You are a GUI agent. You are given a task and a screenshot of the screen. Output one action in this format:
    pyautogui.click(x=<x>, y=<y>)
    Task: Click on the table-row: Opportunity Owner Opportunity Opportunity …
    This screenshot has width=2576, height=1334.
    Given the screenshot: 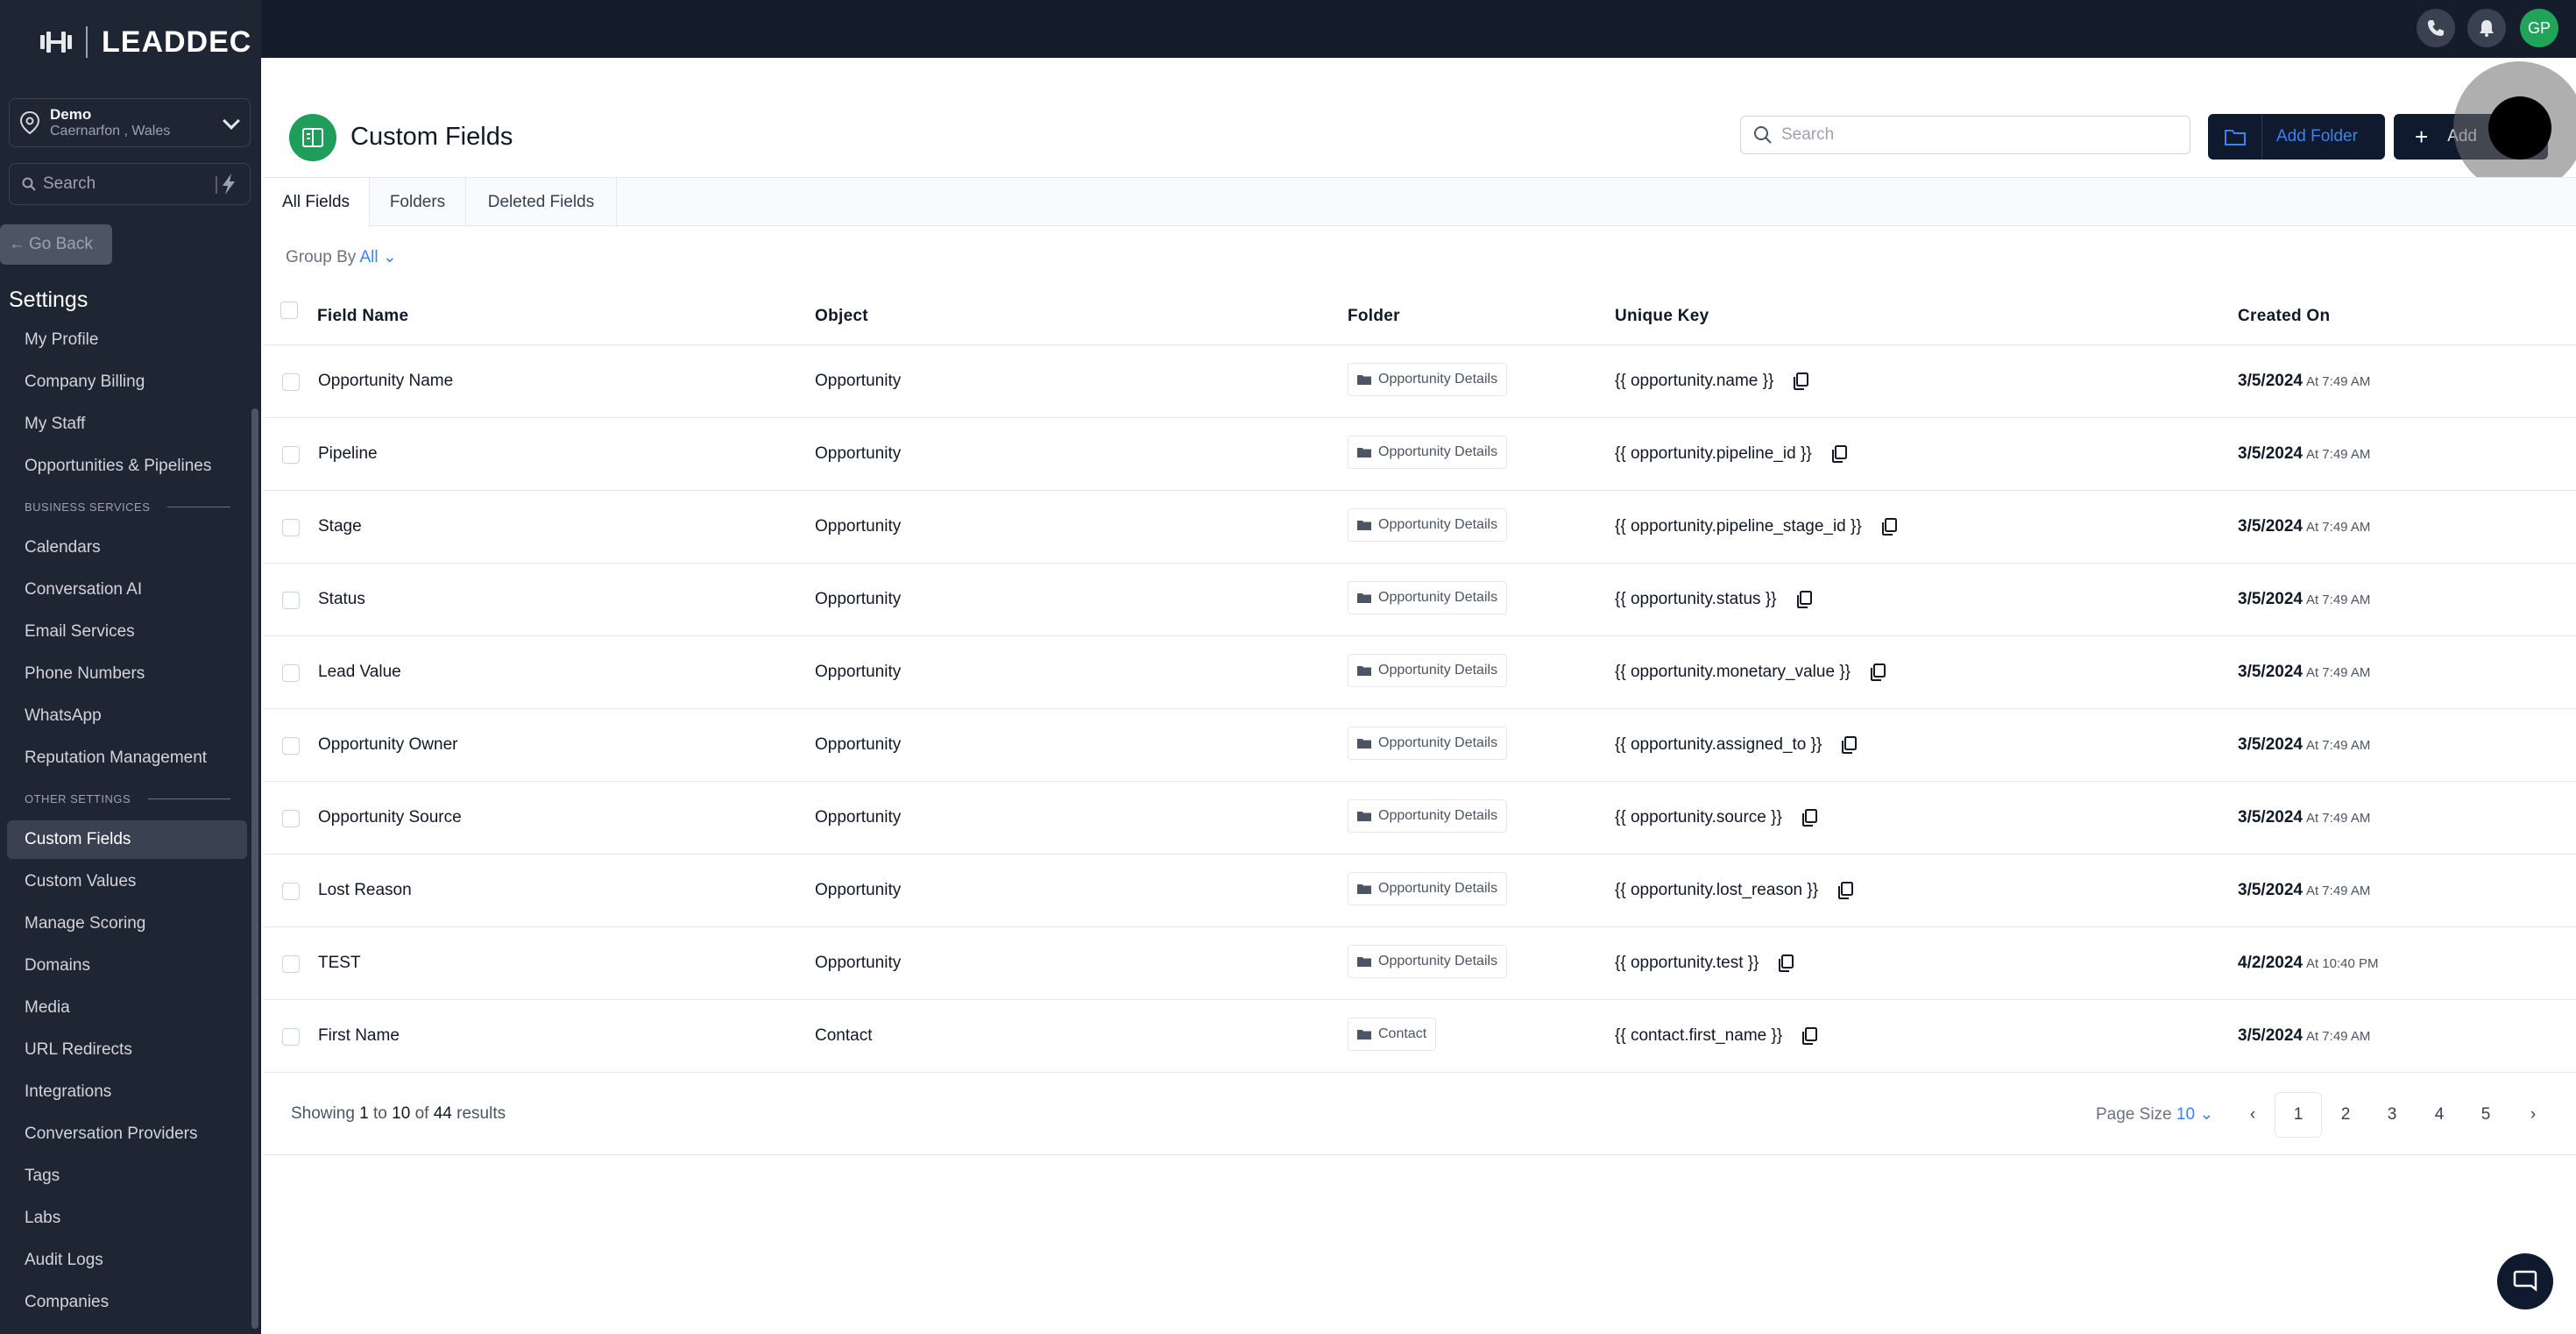 What is the action you would take?
    pyautogui.click(x=1419, y=745)
    